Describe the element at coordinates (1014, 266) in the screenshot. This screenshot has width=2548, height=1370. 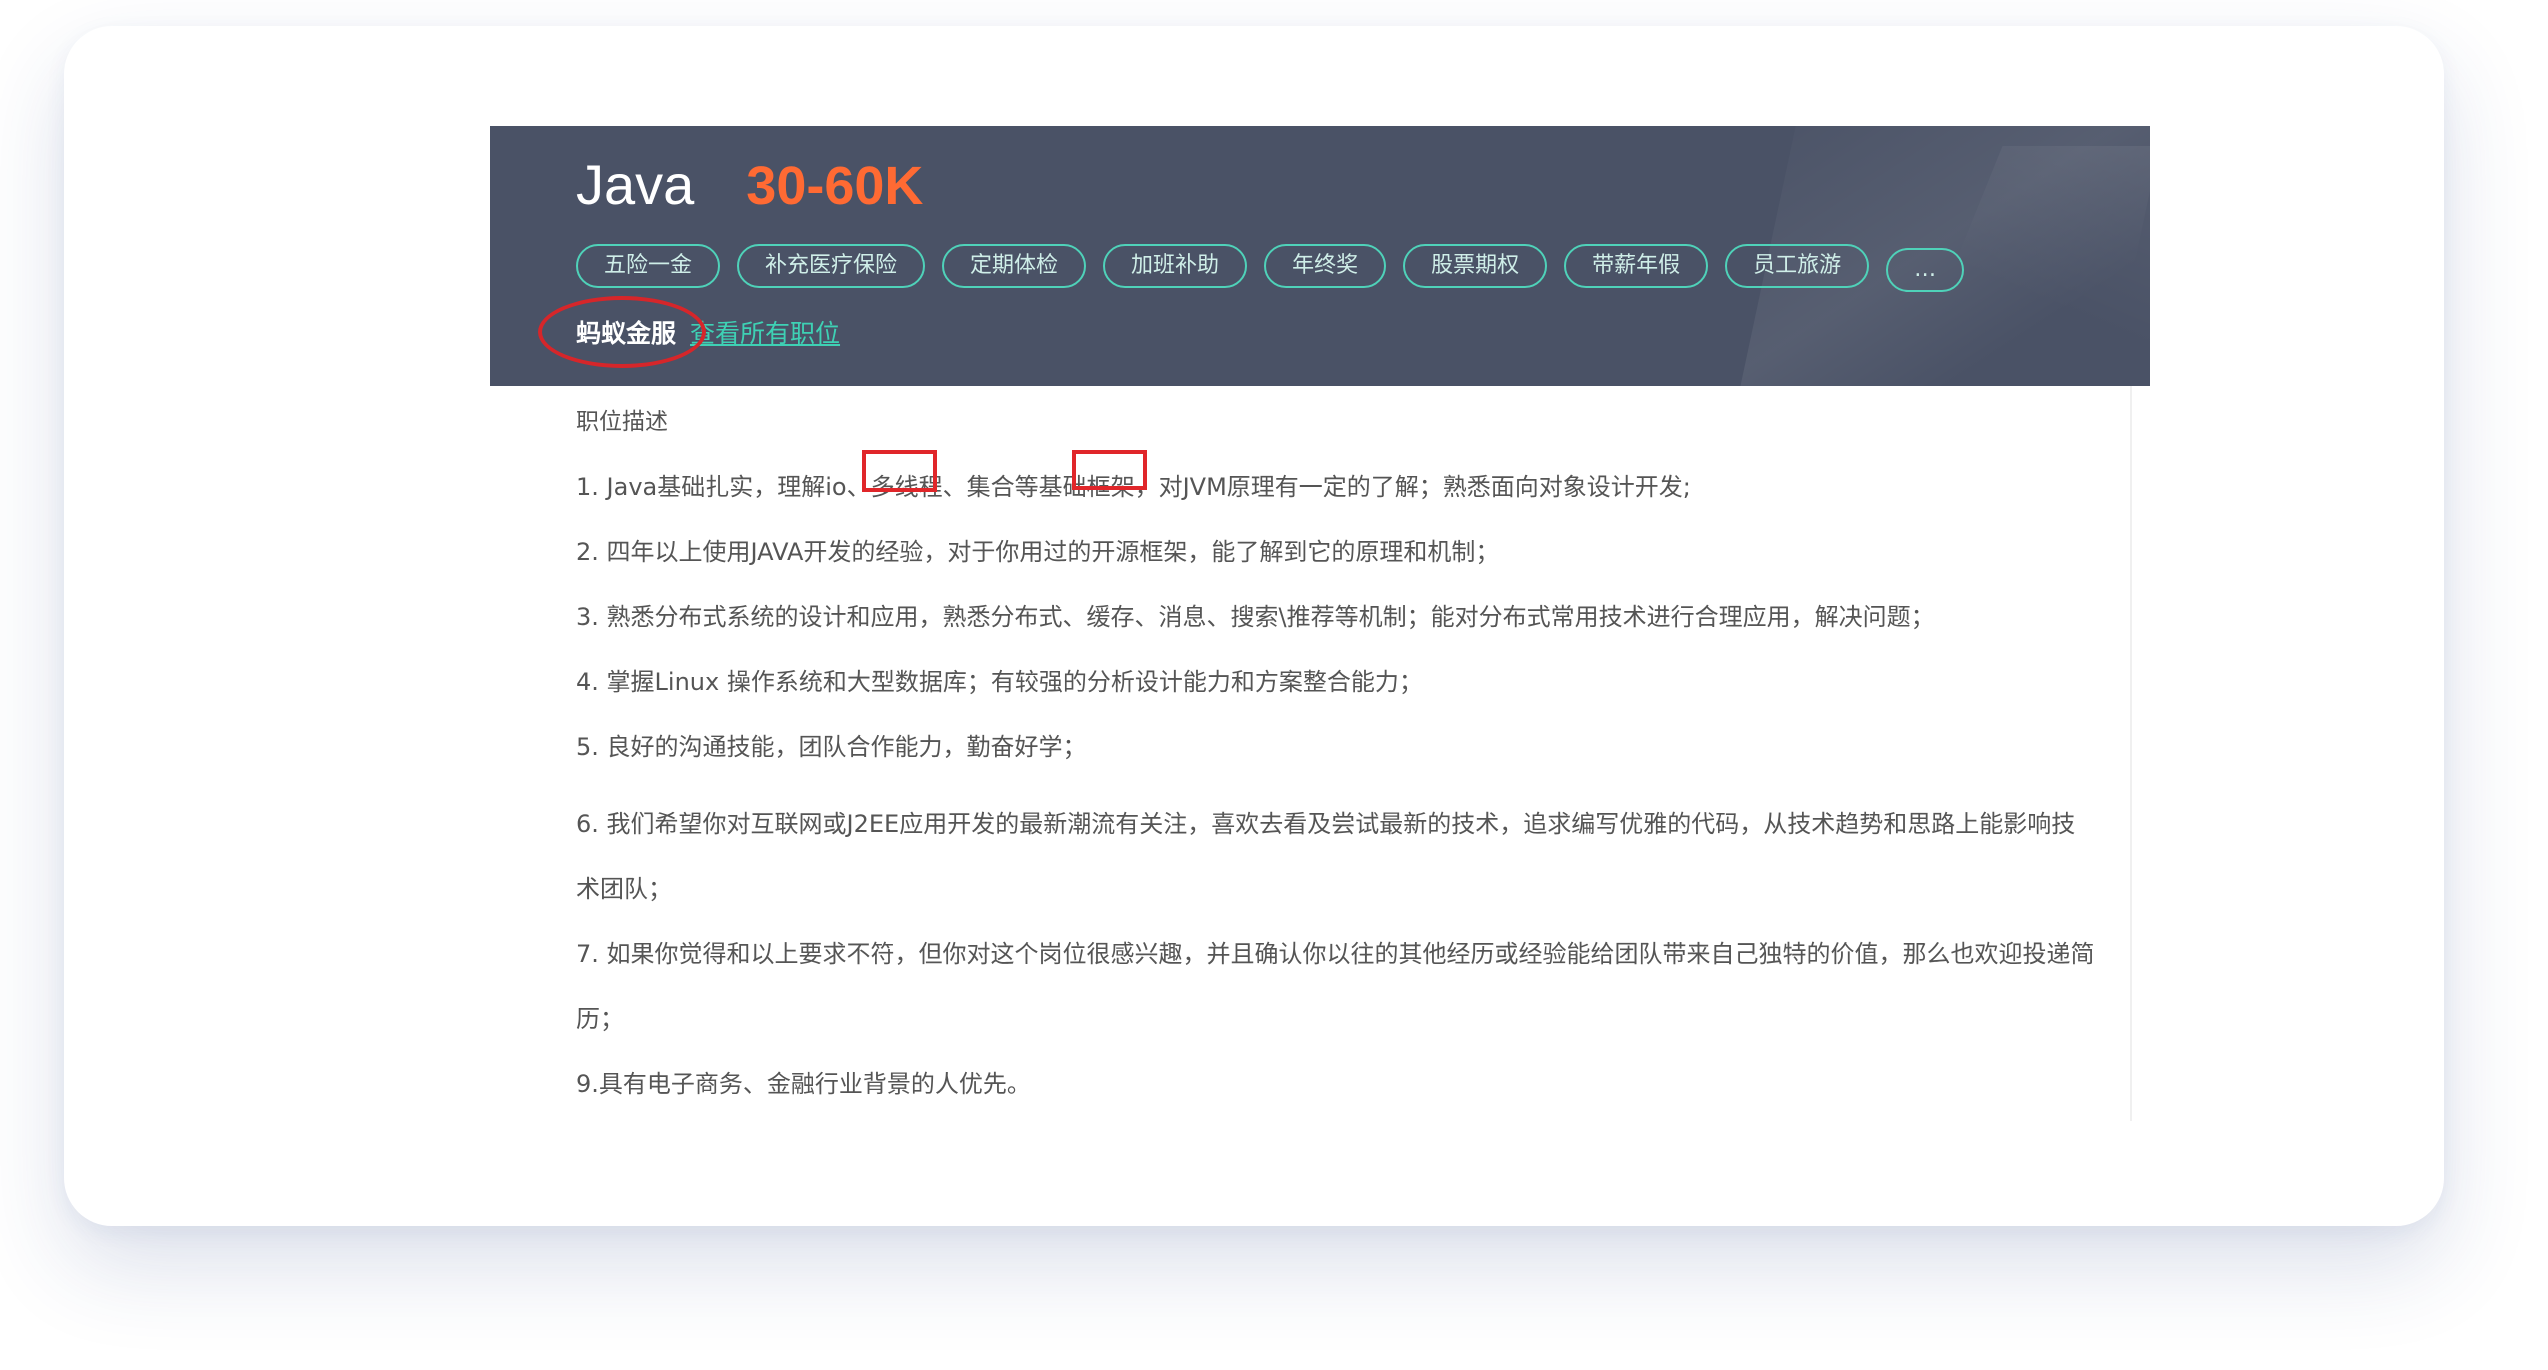
I see `benefit-tag: 定期体检` at that location.